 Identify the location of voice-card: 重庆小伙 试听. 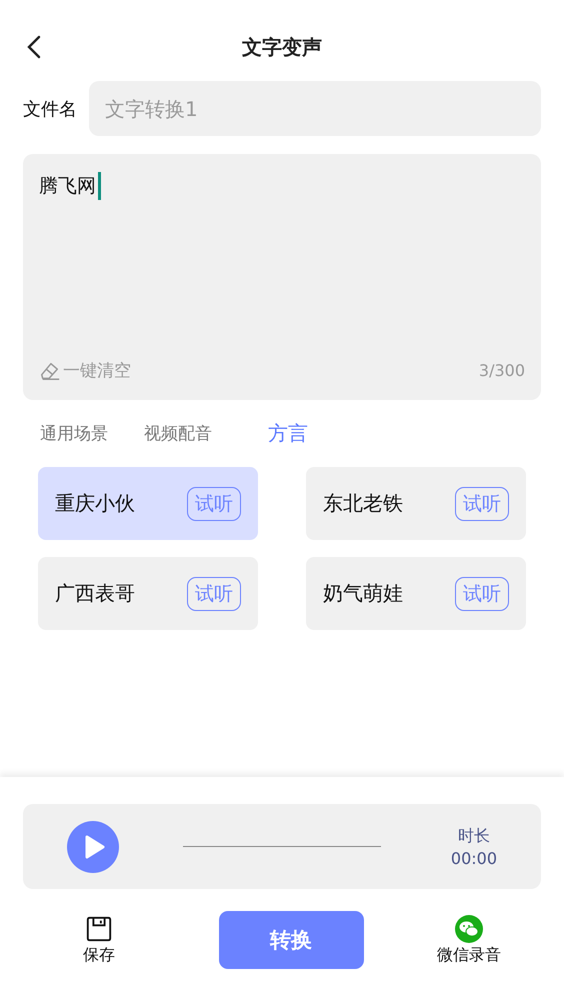
(148, 503).